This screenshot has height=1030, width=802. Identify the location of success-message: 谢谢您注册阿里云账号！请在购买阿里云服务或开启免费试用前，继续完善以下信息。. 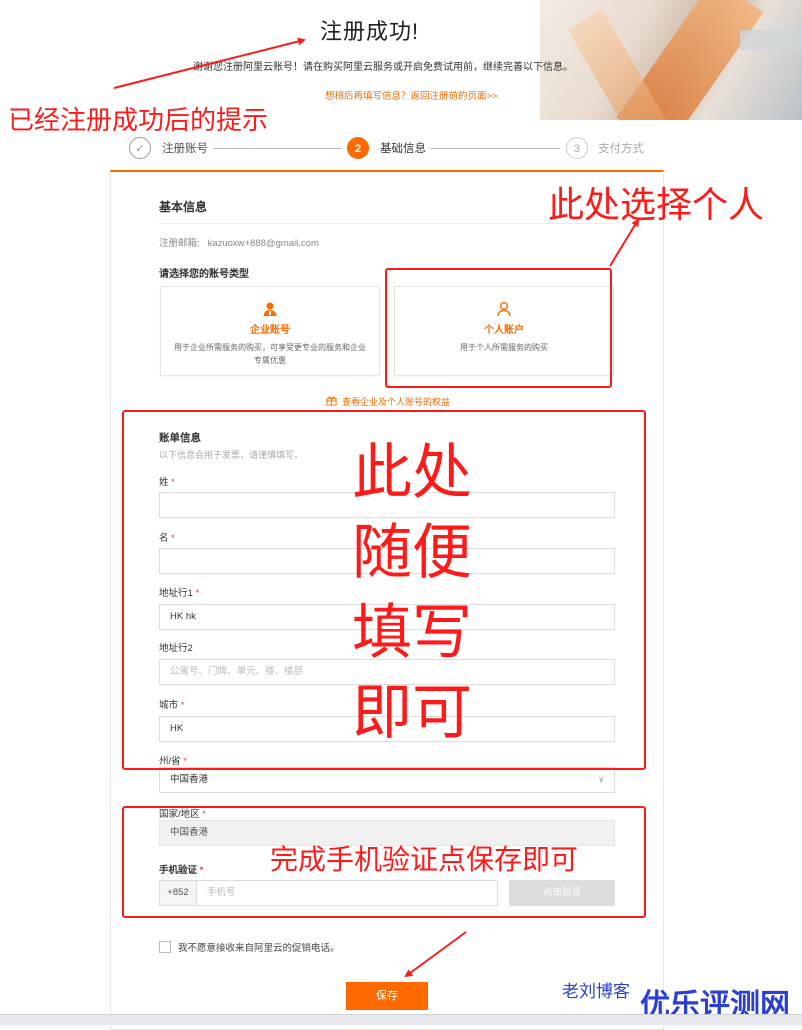
(383, 67).